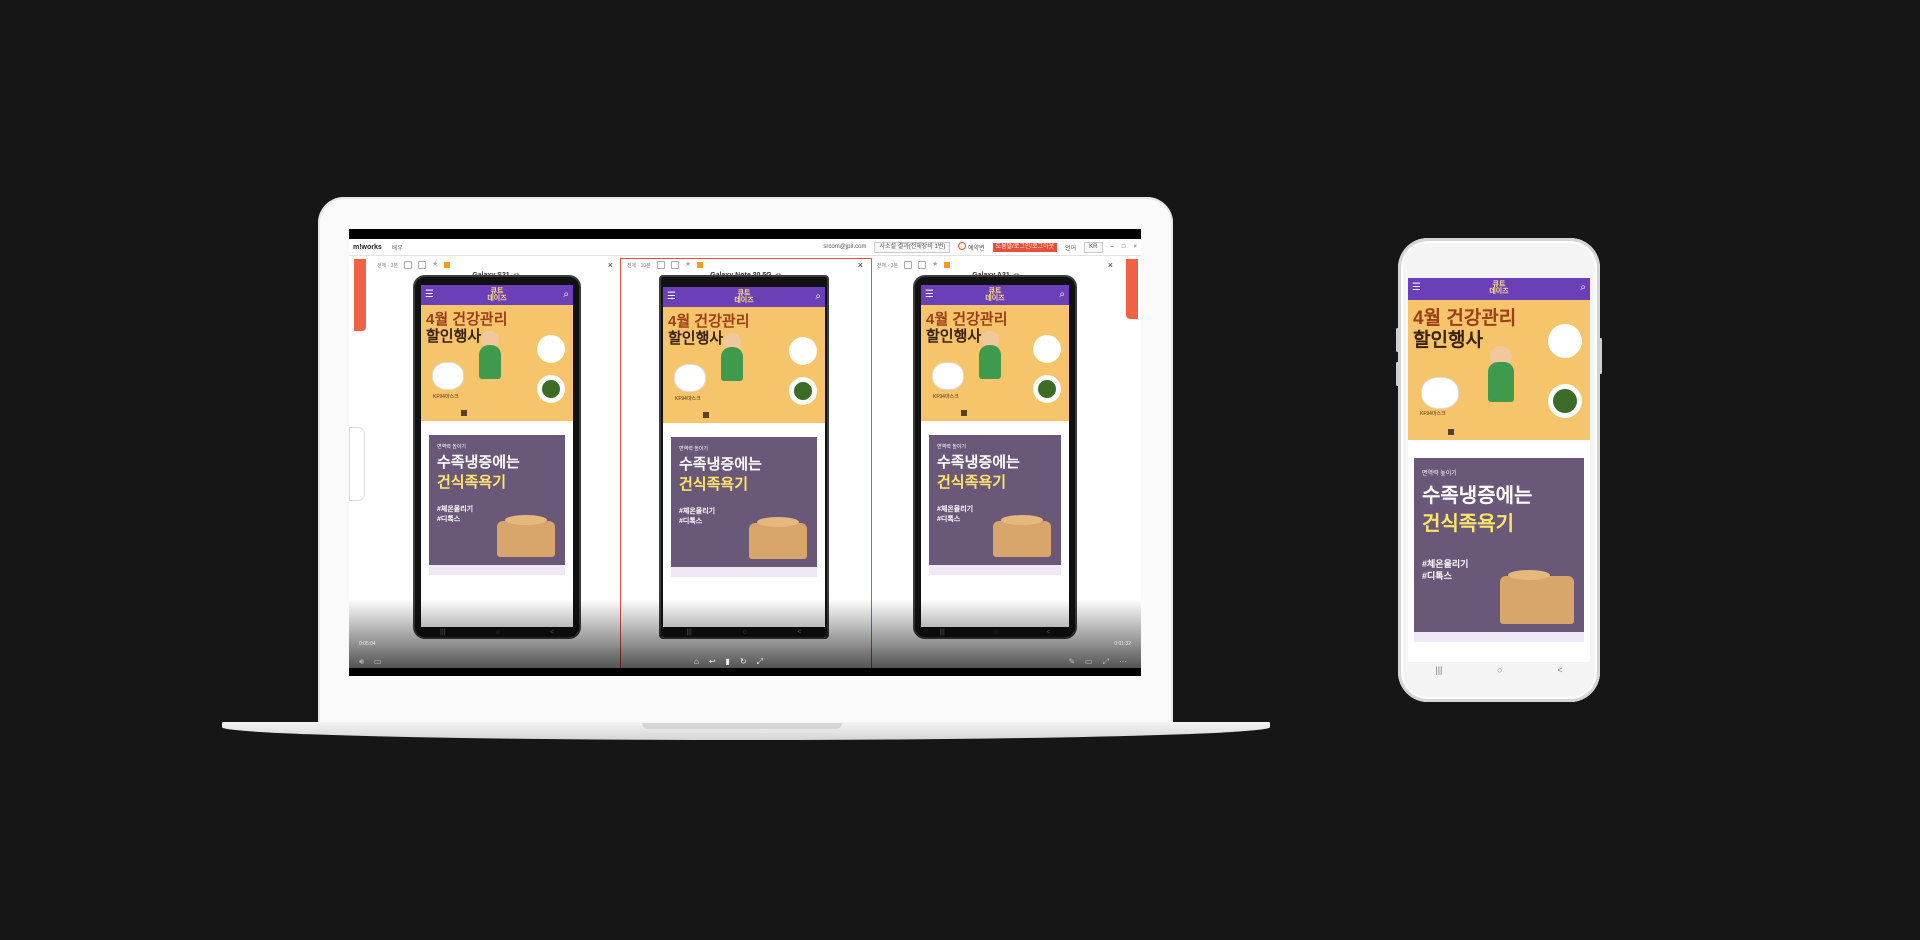 The height and width of the screenshot is (940, 1920). I want to click on phone-galaxy-note20: ☰ 큐트데이즈 ⌕ 4월 건강관리할인행사 KF94마스크 면역력 높이기, so click(744, 457).